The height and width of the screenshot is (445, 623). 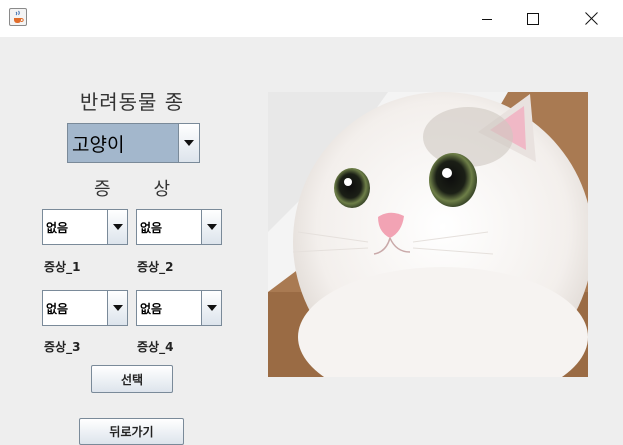 I want to click on symptom-1-select: 없음, so click(x=85, y=227).